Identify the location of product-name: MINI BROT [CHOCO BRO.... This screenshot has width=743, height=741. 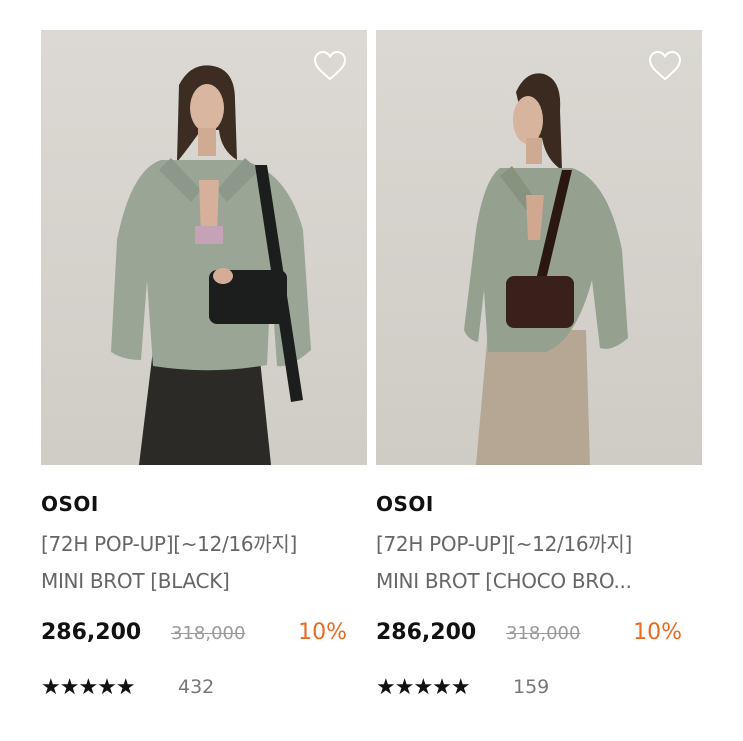
(536, 581).